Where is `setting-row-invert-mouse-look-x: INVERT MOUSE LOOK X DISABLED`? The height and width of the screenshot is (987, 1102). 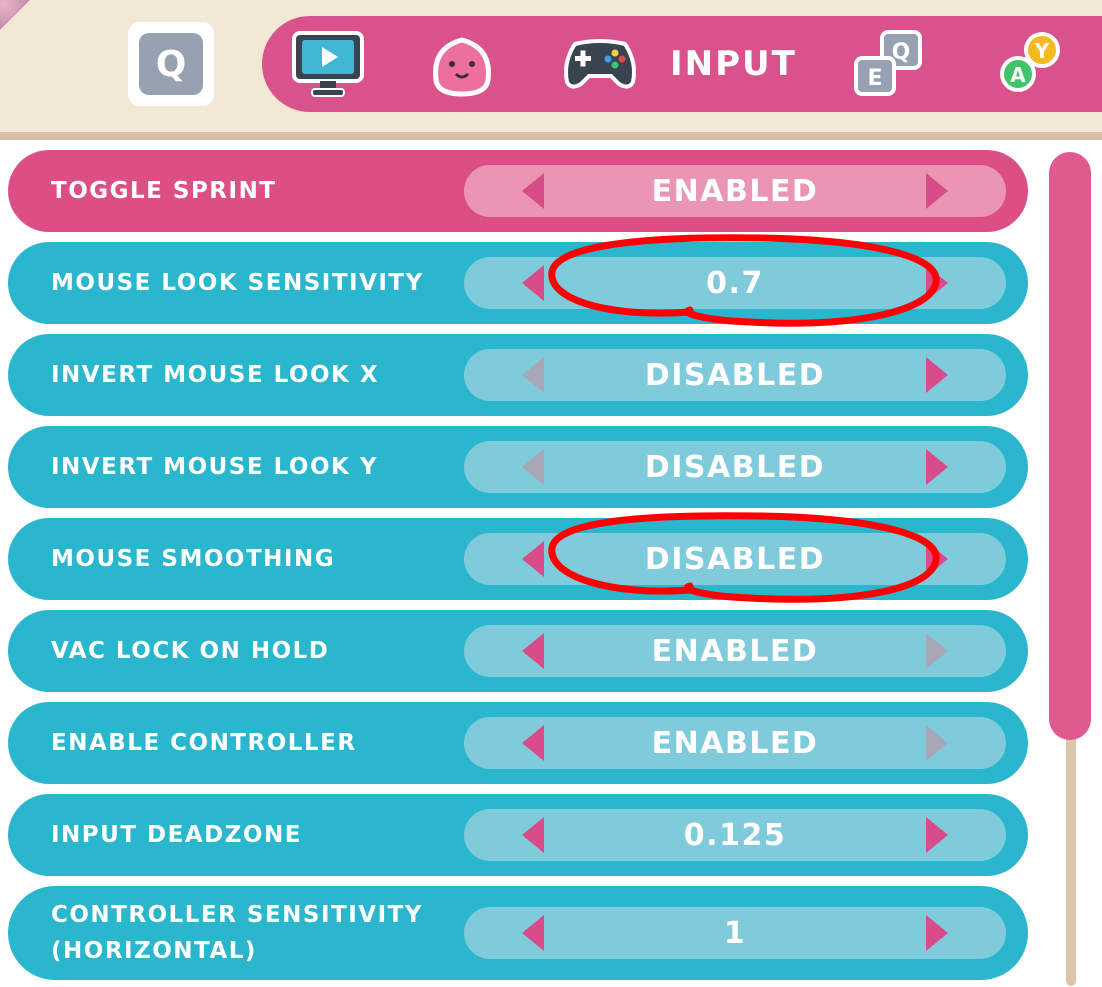
setting-row-invert-mouse-look-x: INVERT MOUSE LOOK X DISABLED is located at coordinates (518, 375).